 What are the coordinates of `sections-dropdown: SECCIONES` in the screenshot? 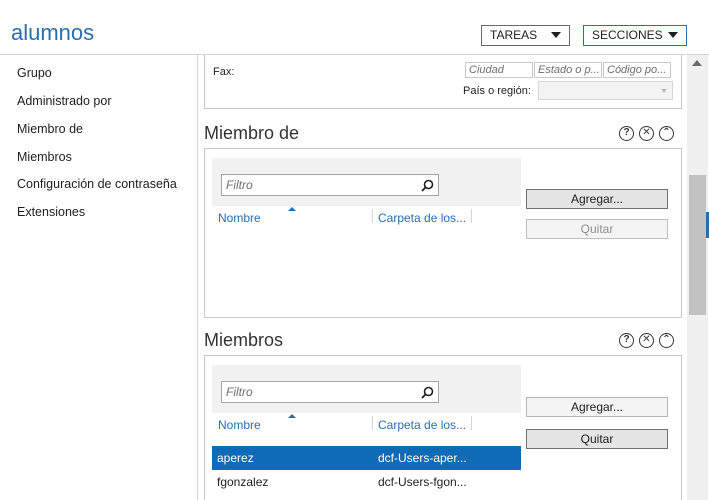 It's located at (635, 35).